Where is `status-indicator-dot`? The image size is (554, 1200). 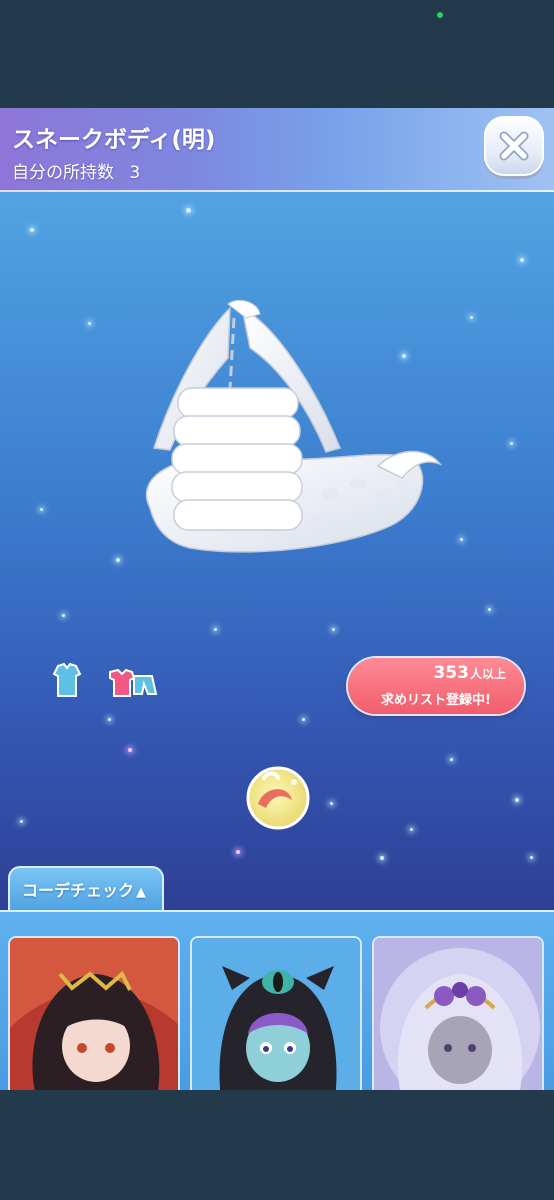 status-indicator-dot is located at coordinates (440, 15).